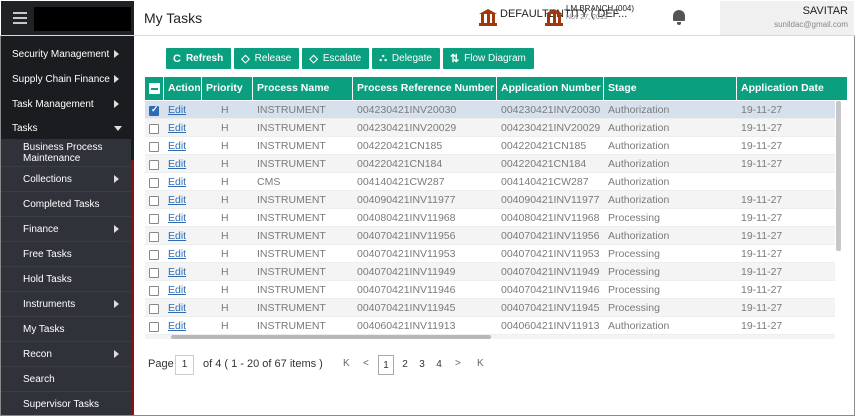  Describe the element at coordinates (183, 88) in the screenshot. I see `column-header-action: Action` at that location.